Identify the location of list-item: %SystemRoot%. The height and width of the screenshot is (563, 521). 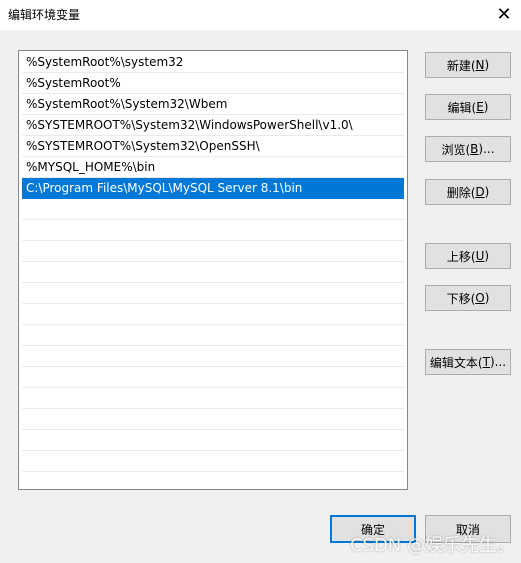
(213, 83).